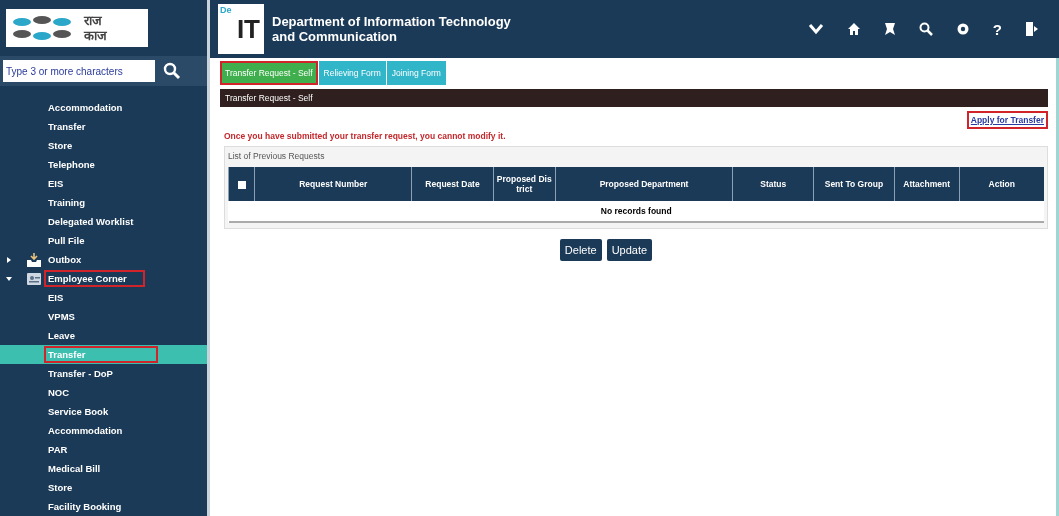  What do you see at coordinates (853, 29) in the screenshot?
I see `home-icon` at bounding box center [853, 29].